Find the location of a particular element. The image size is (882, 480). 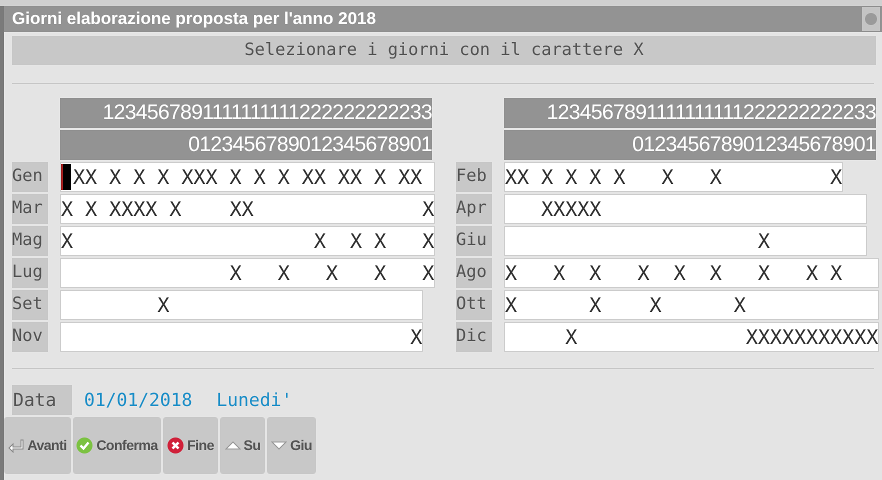

days-field: X XXXXXXXXXXX is located at coordinates (692, 337).